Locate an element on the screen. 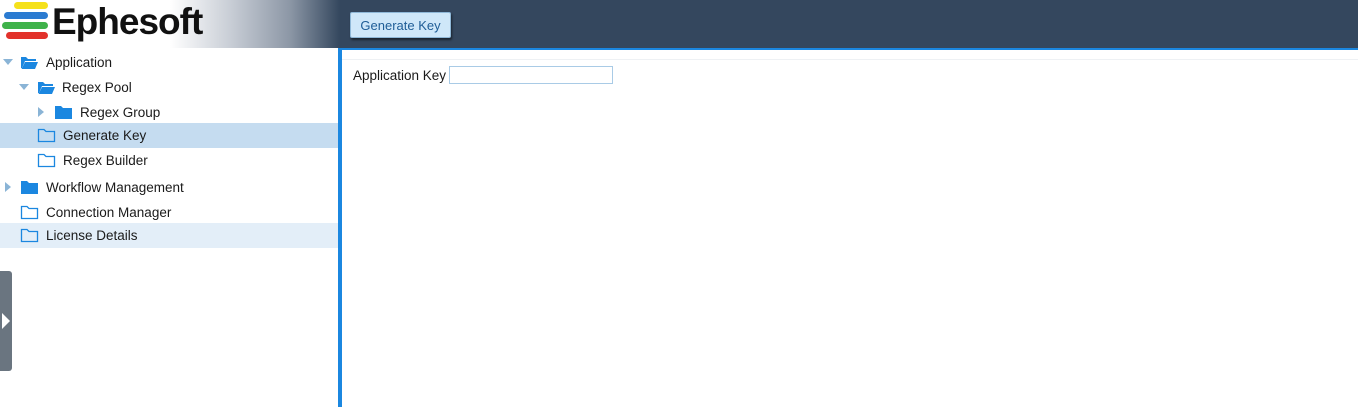  tree-item-label: Regex Builder is located at coordinates (105, 160).